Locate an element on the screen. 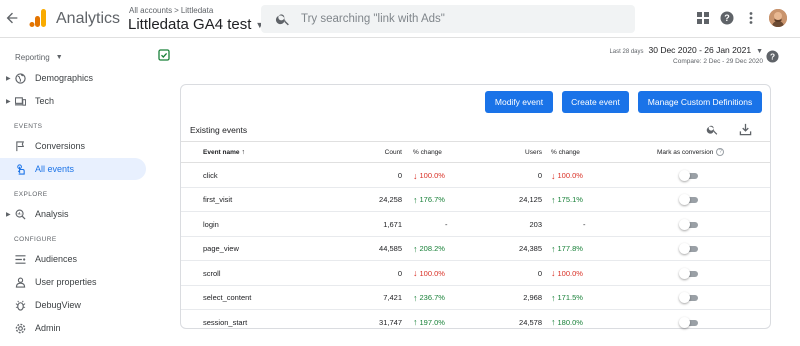 This screenshot has height=346, width=800. column-header-users: Users is located at coordinates (533, 152).